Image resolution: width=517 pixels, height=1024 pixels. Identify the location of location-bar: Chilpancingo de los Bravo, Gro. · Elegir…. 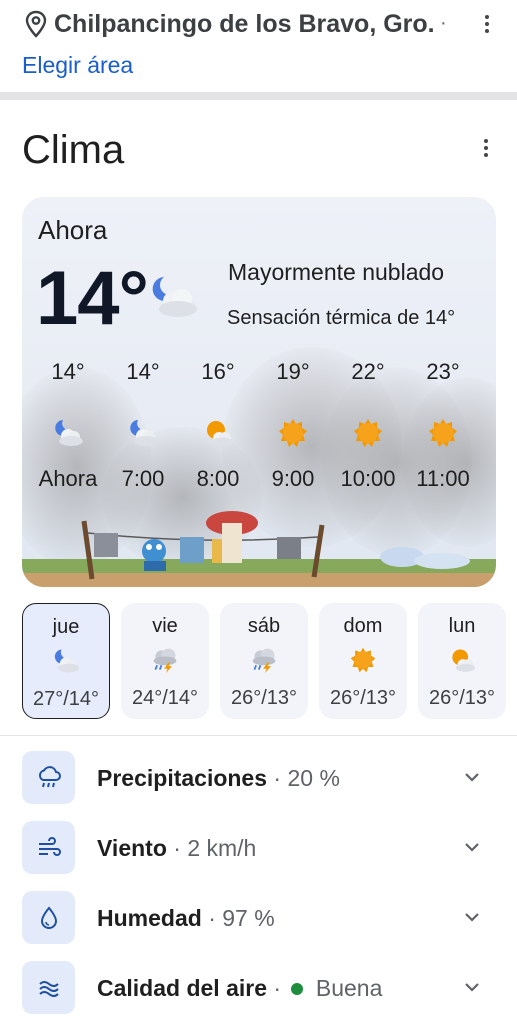
(258, 46).